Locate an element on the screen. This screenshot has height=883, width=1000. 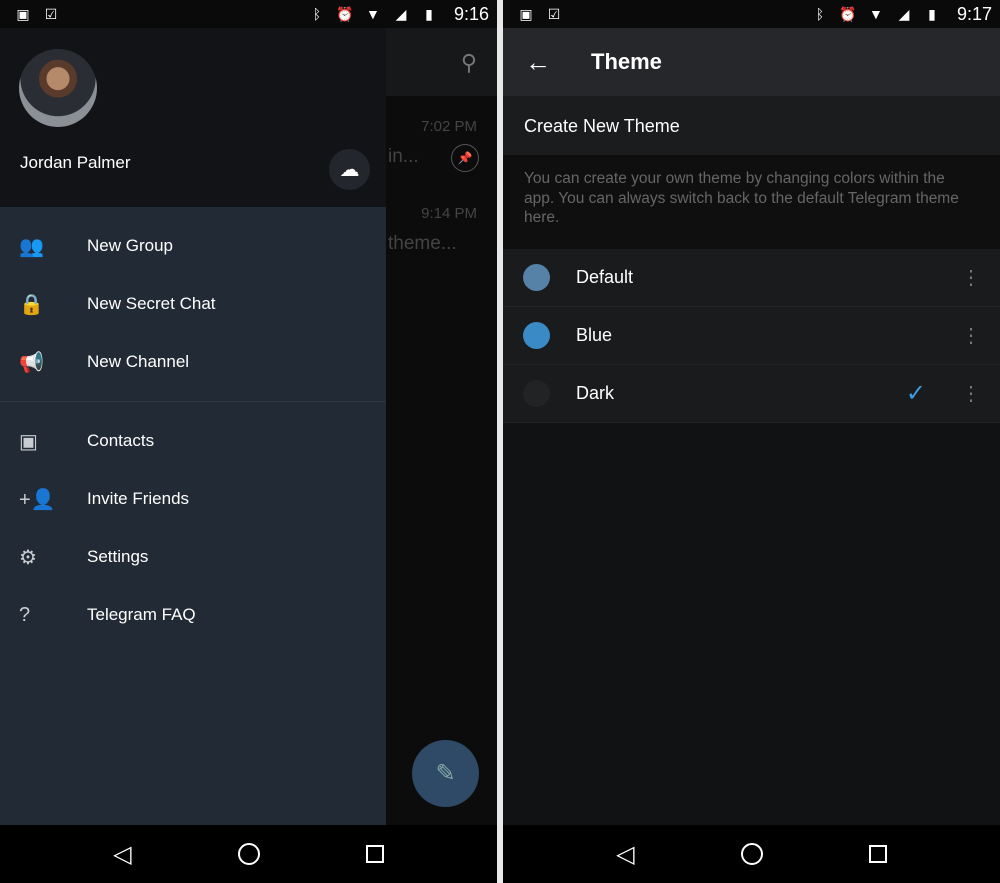
theme-name: Dark is located at coordinates (595, 393).